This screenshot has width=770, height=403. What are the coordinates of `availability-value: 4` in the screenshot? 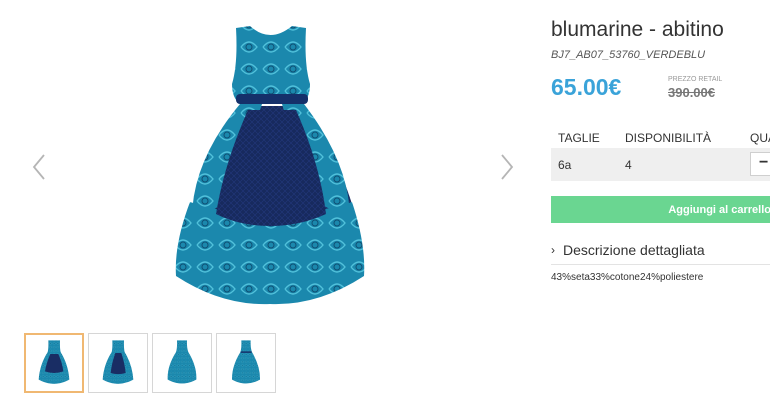 It's located at (628, 165).